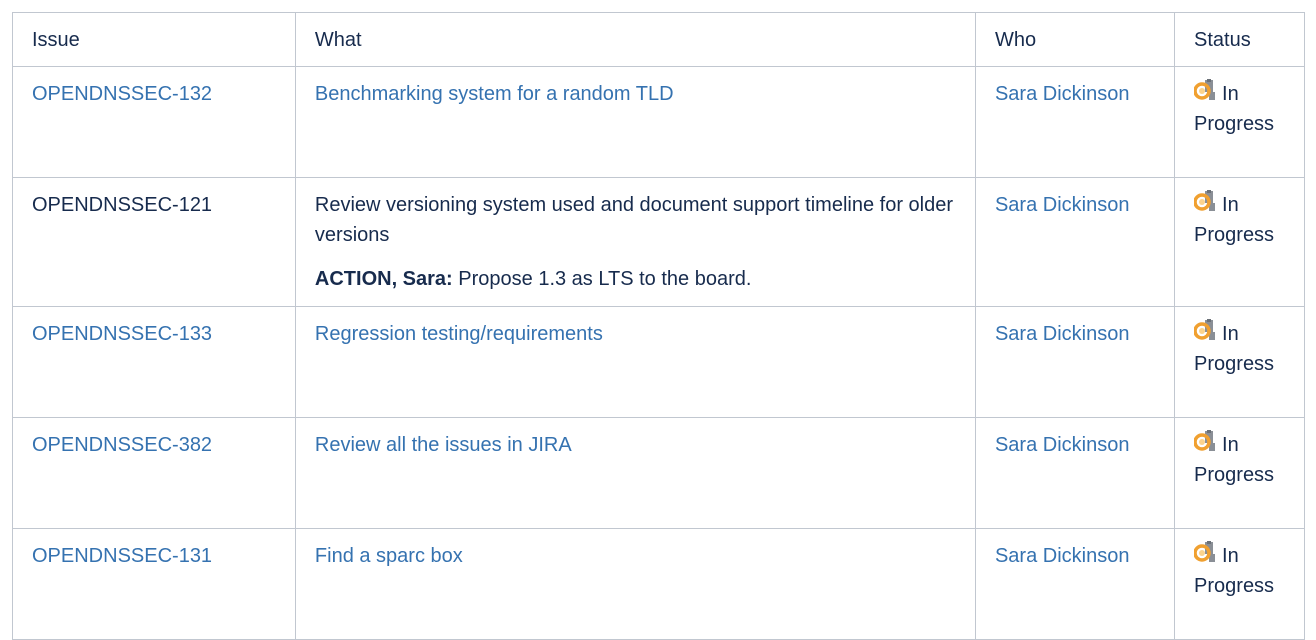 The height and width of the screenshot is (640, 1316). Describe the element at coordinates (154, 473) in the screenshot. I see `issue-cell: OPENDNSSEC-382` at that location.